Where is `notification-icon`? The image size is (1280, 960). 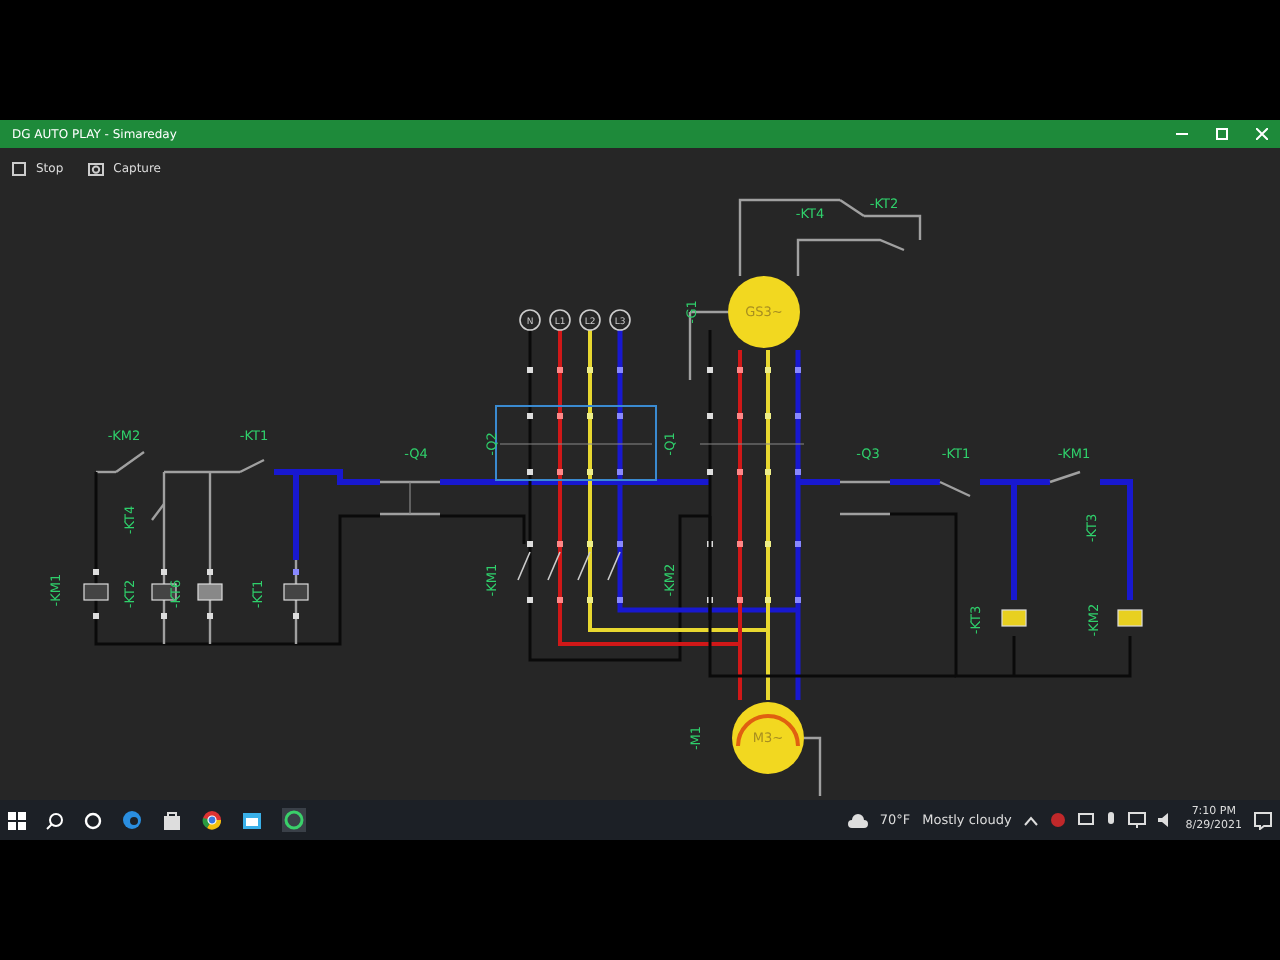
notification-icon is located at coordinates (1263, 820).